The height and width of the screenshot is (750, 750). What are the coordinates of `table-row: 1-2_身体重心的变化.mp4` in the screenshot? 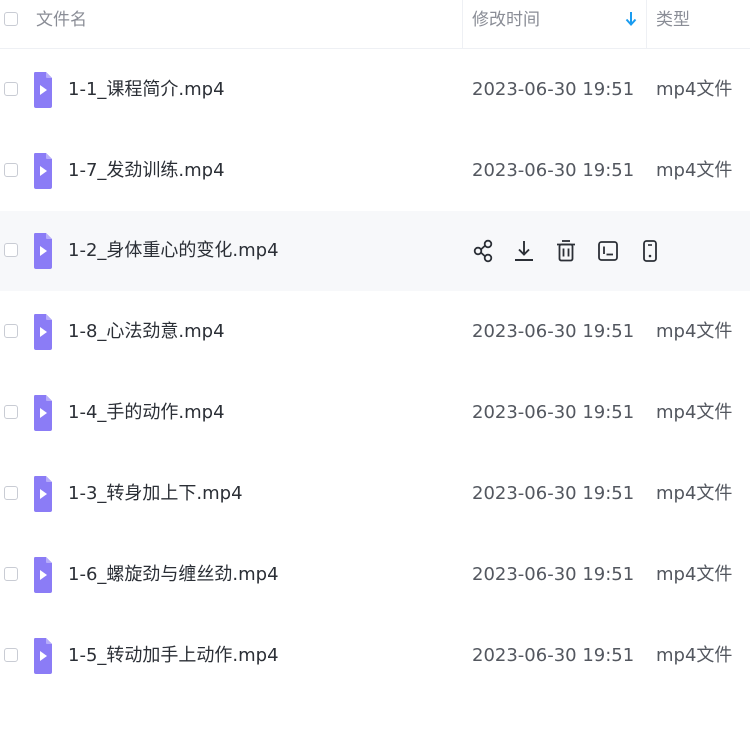 It's located at (375, 251).